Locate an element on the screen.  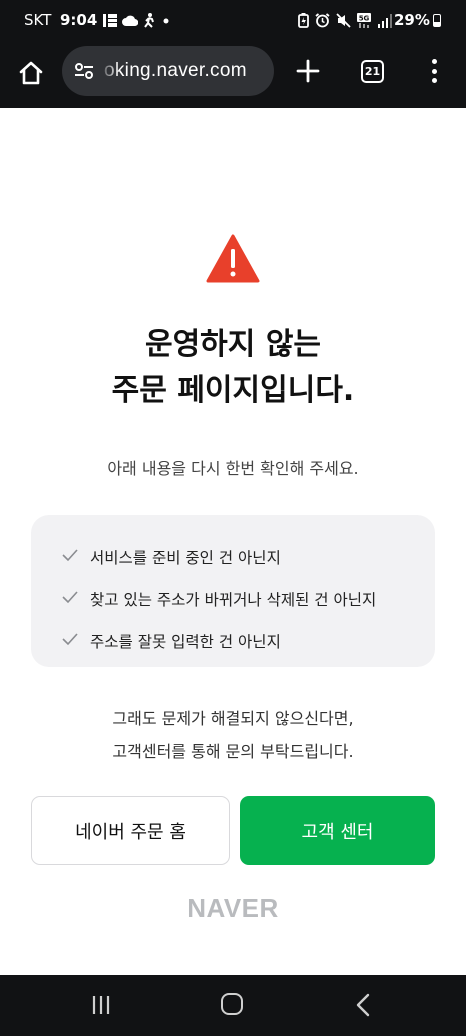
url-text: oking.naver.com is located at coordinates (175, 70).